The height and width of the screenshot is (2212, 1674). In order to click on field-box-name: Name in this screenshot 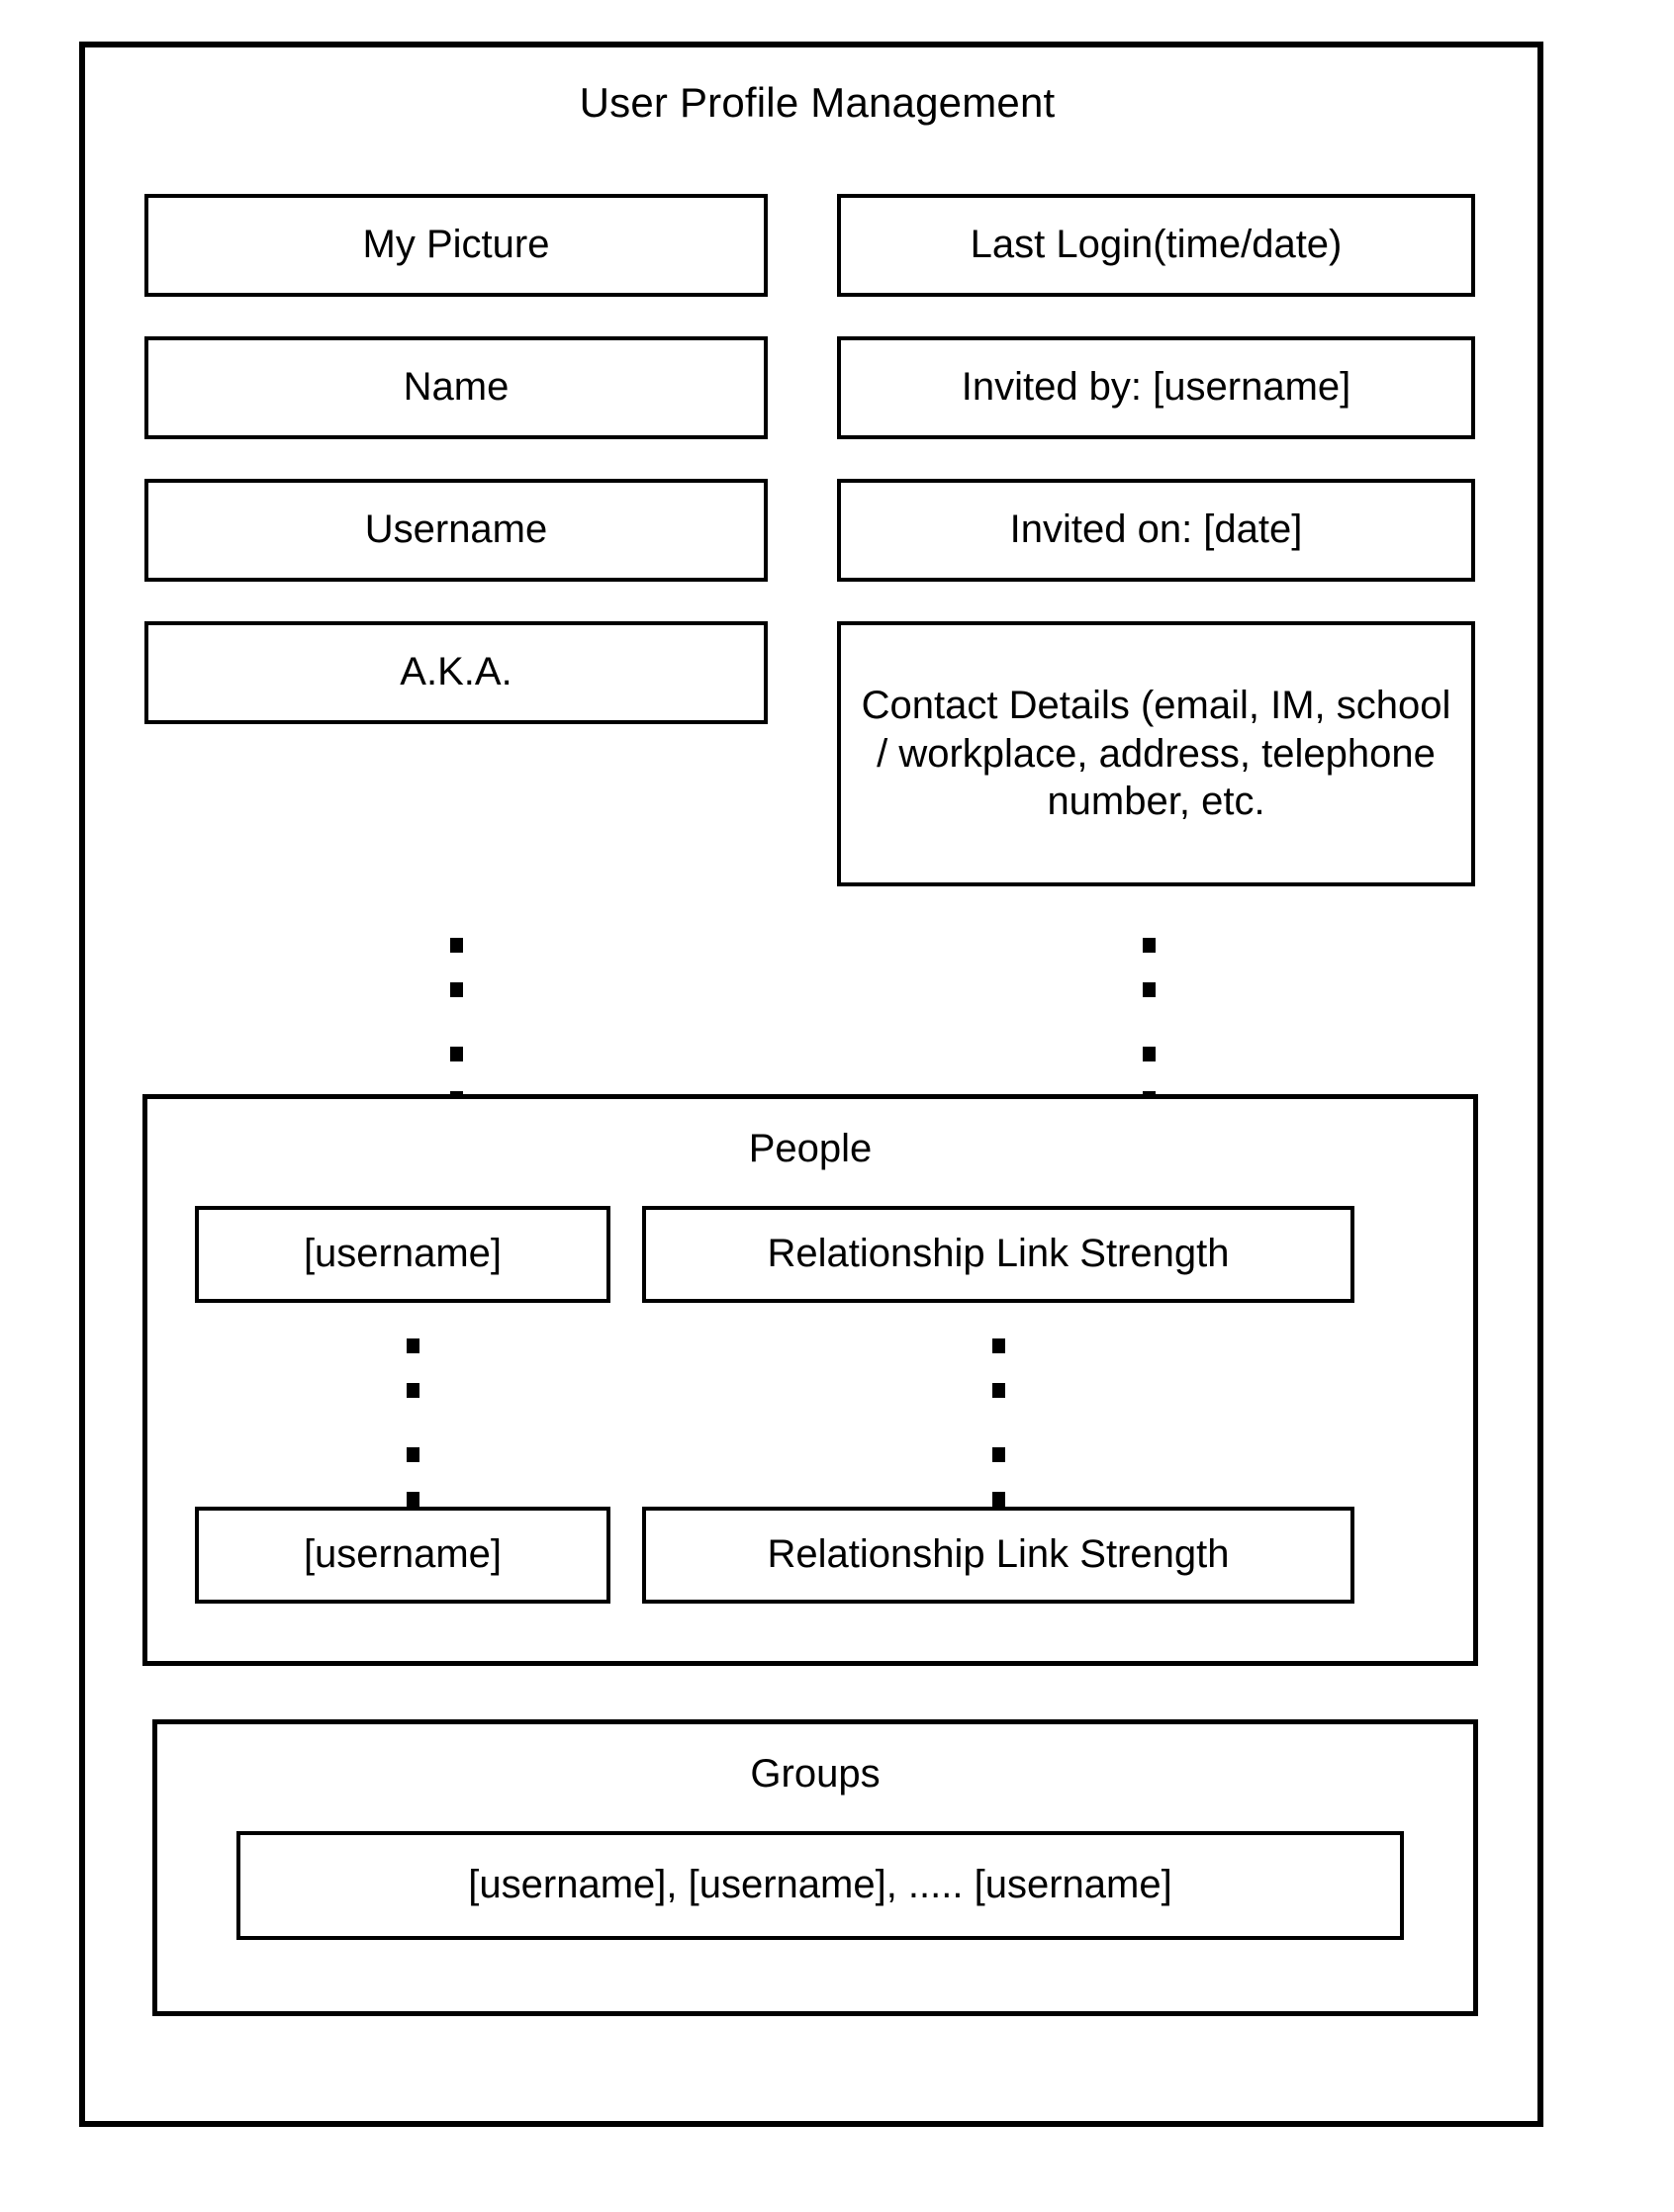, I will do `click(456, 388)`.